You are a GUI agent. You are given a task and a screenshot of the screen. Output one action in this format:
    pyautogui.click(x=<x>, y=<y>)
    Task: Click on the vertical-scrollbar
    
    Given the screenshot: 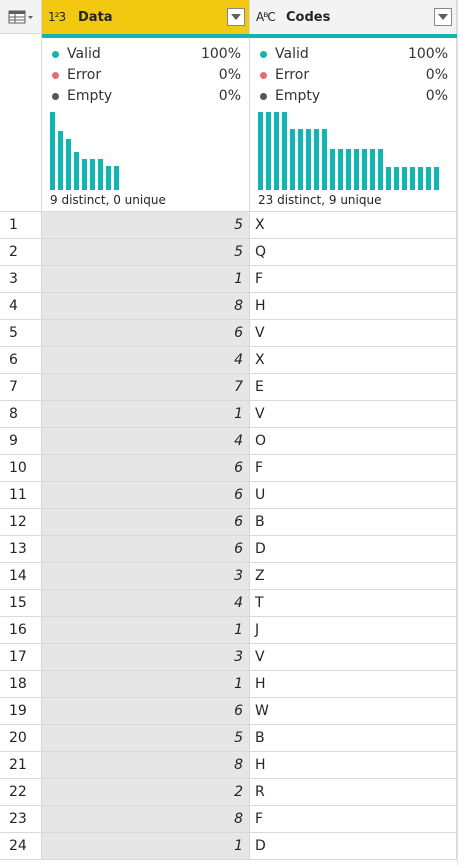 What is the action you would take?
    pyautogui.click(x=465, y=432)
    